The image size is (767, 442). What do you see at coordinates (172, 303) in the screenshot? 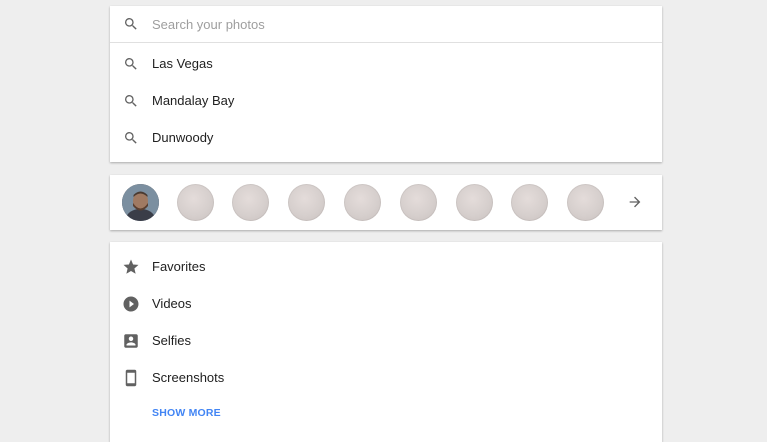
I see `category-label: Videos` at bounding box center [172, 303].